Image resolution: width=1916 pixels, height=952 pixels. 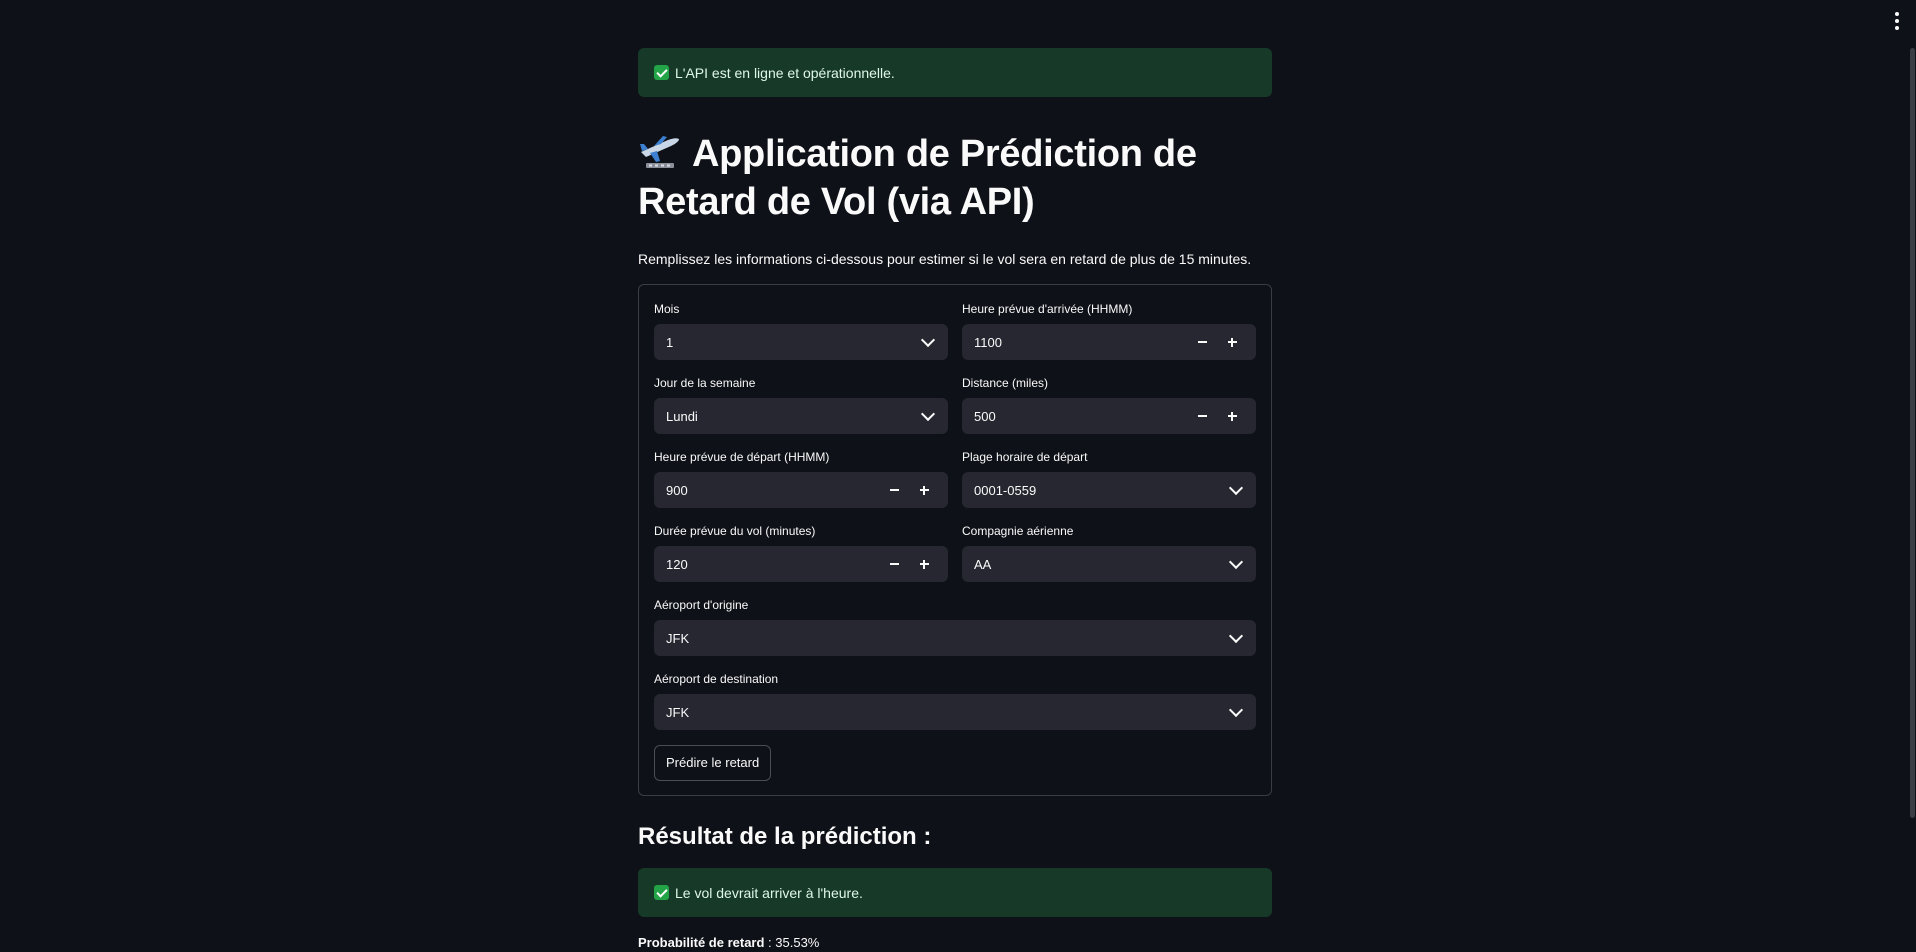 What do you see at coordinates (794, 942) in the screenshot?
I see `probability-value: : 35.53%` at bounding box center [794, 942].